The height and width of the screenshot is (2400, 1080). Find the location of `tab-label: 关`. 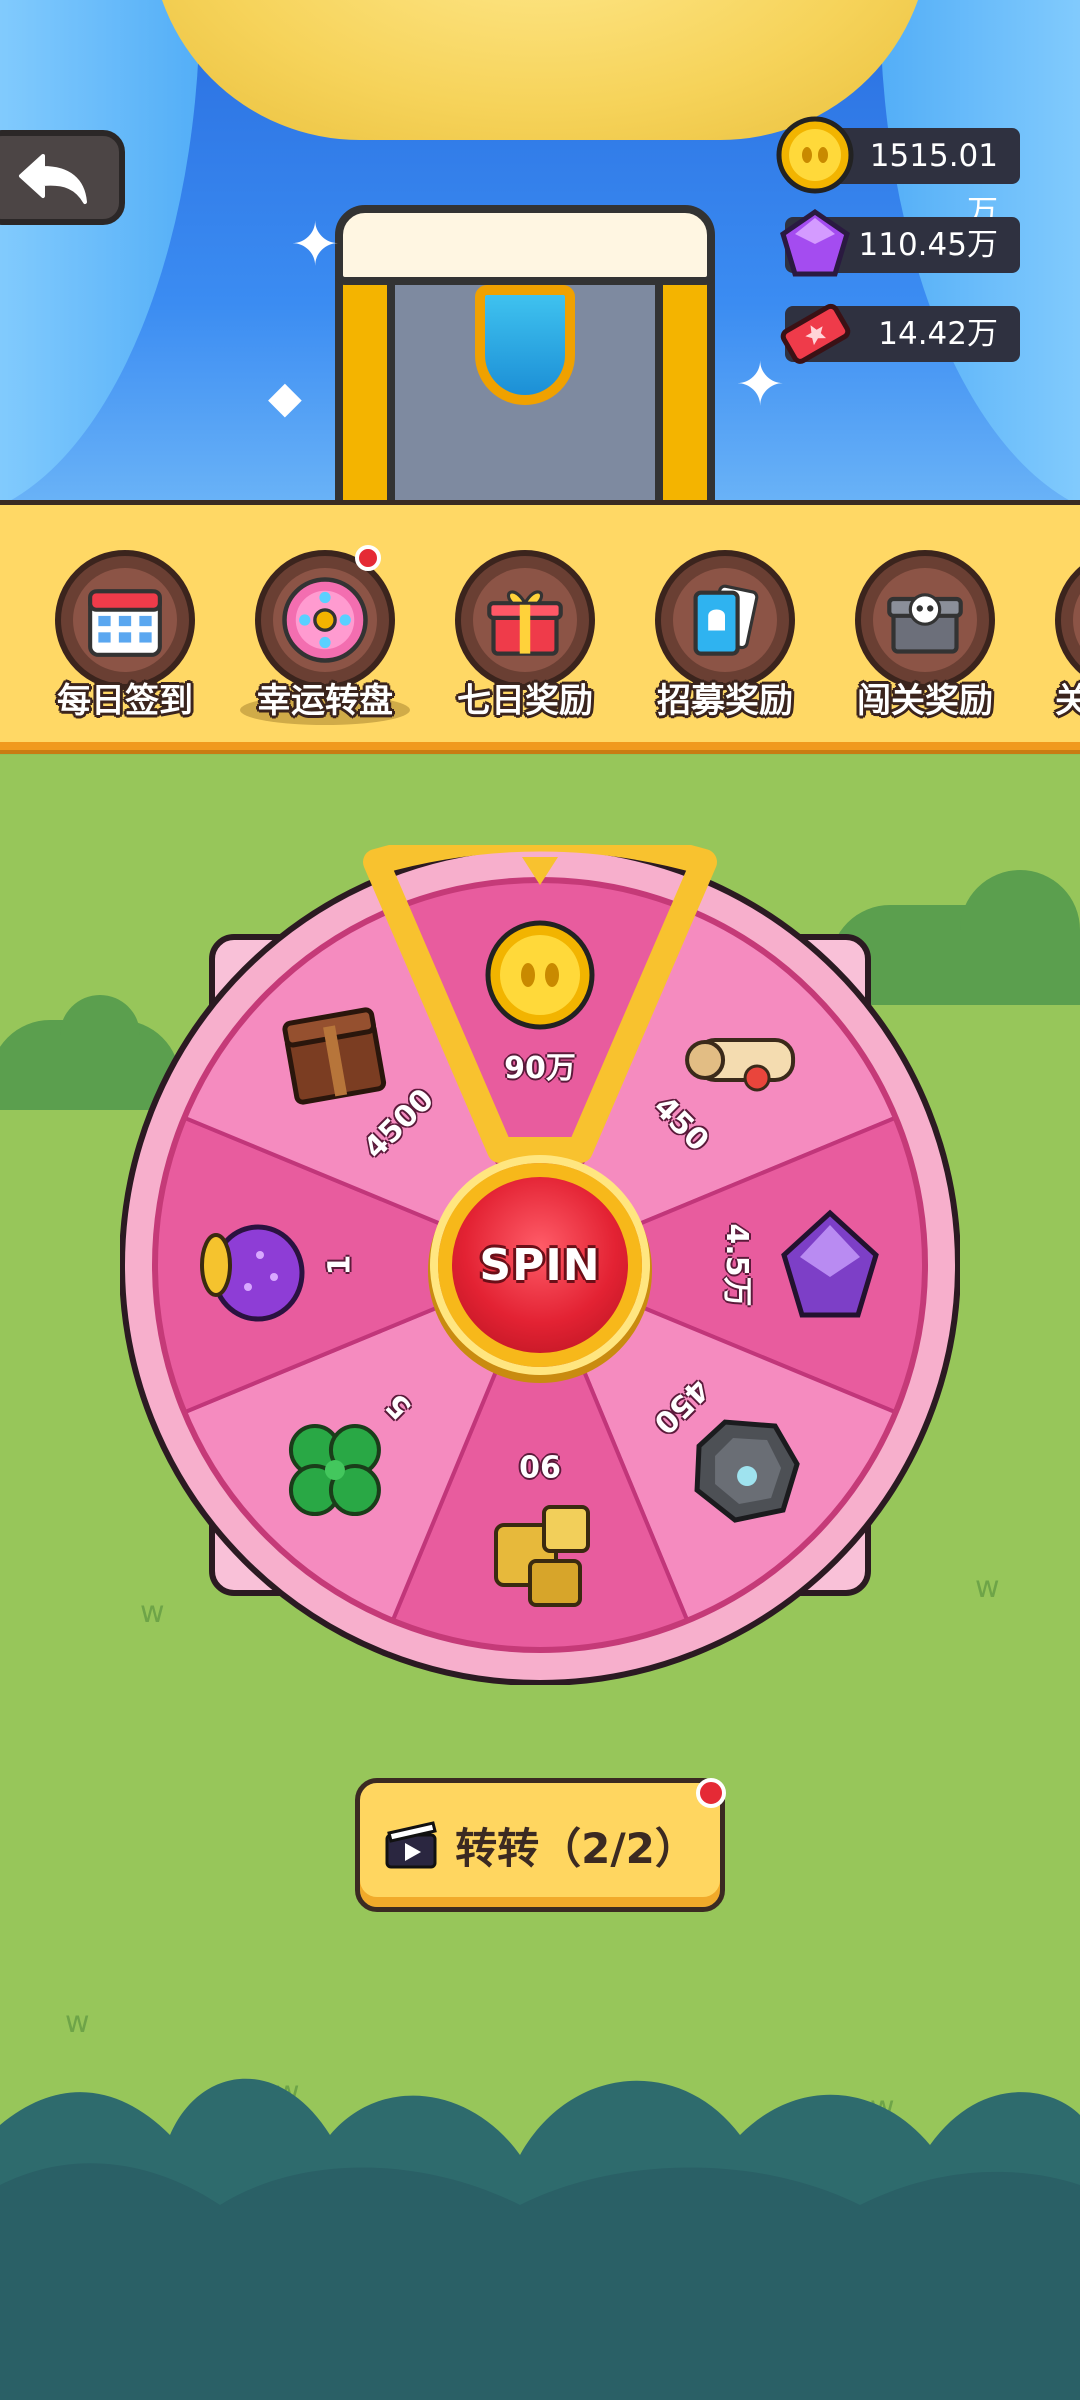

tab-label: 关 is located at coordinates (1067, 697).